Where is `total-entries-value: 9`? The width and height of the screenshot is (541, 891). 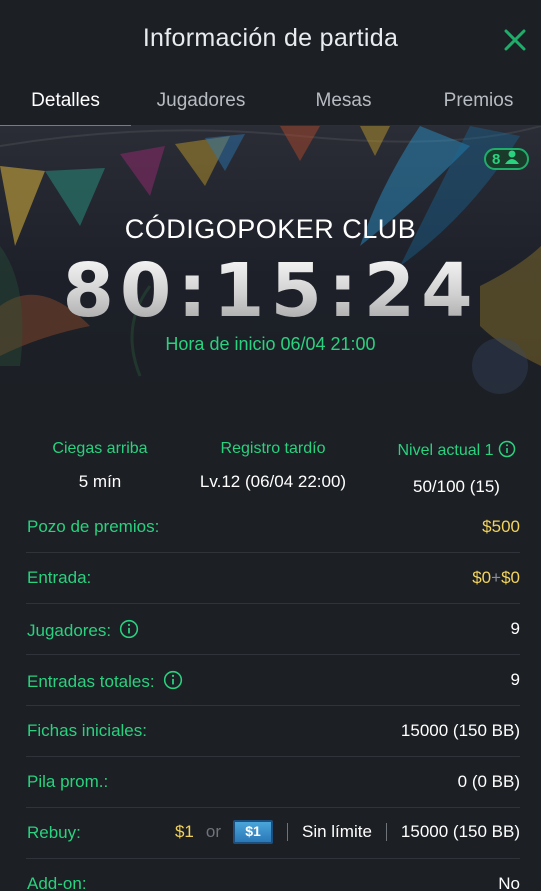 total-entries-value: 9 is located at coordinates (515, 679).